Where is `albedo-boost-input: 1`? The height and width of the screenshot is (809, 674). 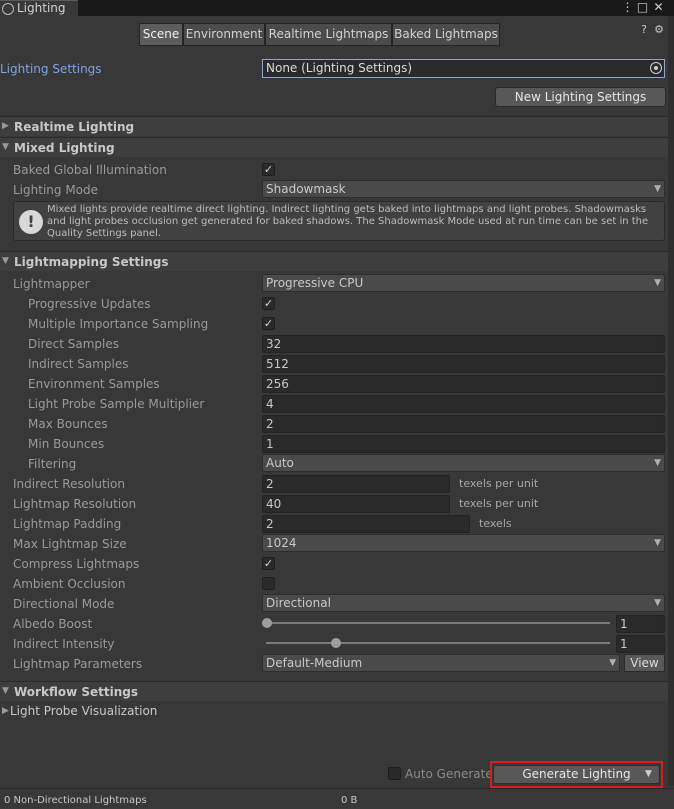
albedo-boost-input: 1 is located at coordinates (640, 624).